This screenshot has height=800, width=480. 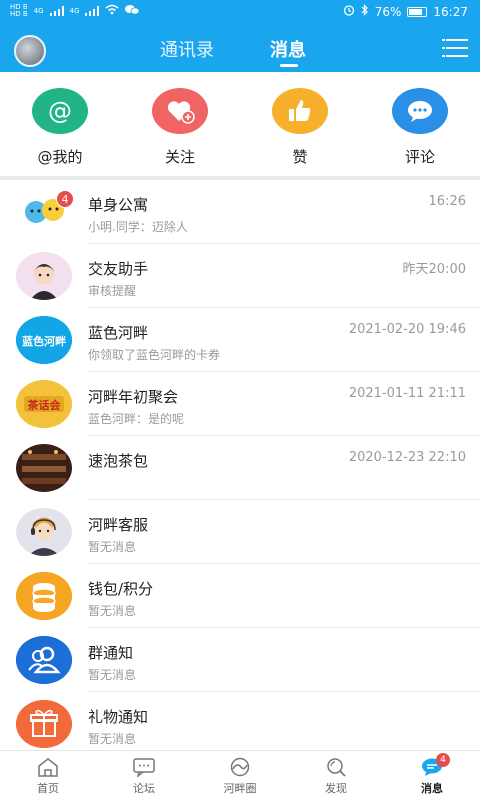 What do you see at coordinates (240, 124) in the screenshot?
I see `quick-actions: @ @我的 关注 赞 评论` at bounding box center [240, 124].